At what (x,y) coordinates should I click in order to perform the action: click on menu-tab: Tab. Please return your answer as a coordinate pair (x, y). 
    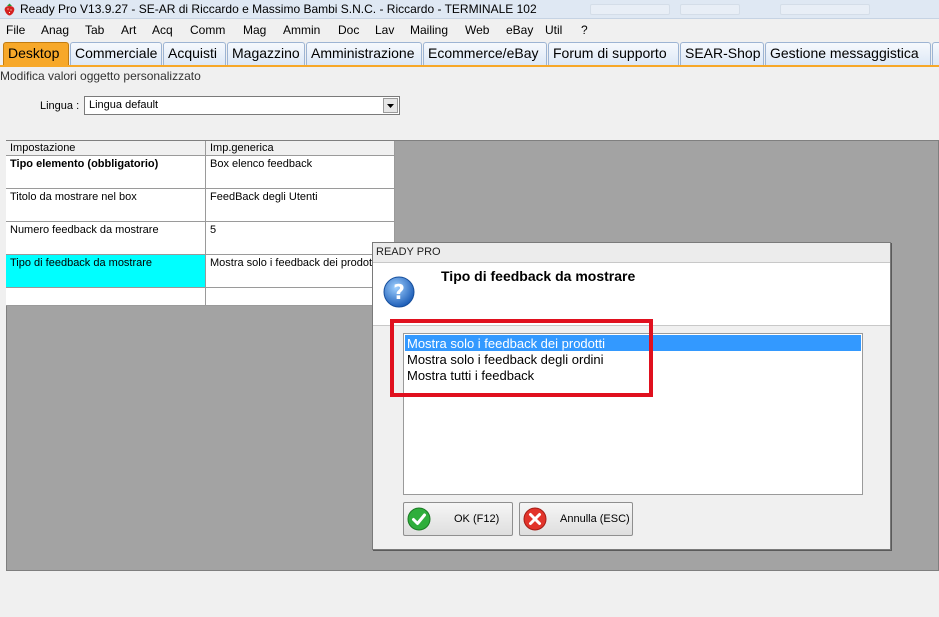
    Looking at the image, I should click on (94, 30).